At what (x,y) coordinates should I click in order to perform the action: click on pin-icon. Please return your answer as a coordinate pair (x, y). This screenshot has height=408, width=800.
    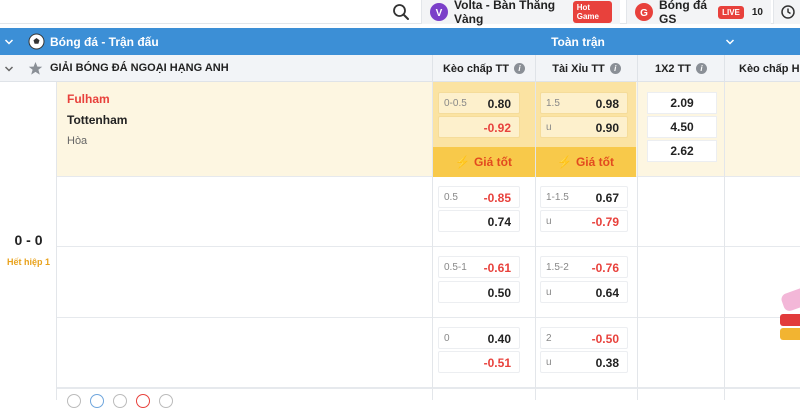
    Looking at the image, I should click on (143, 401).